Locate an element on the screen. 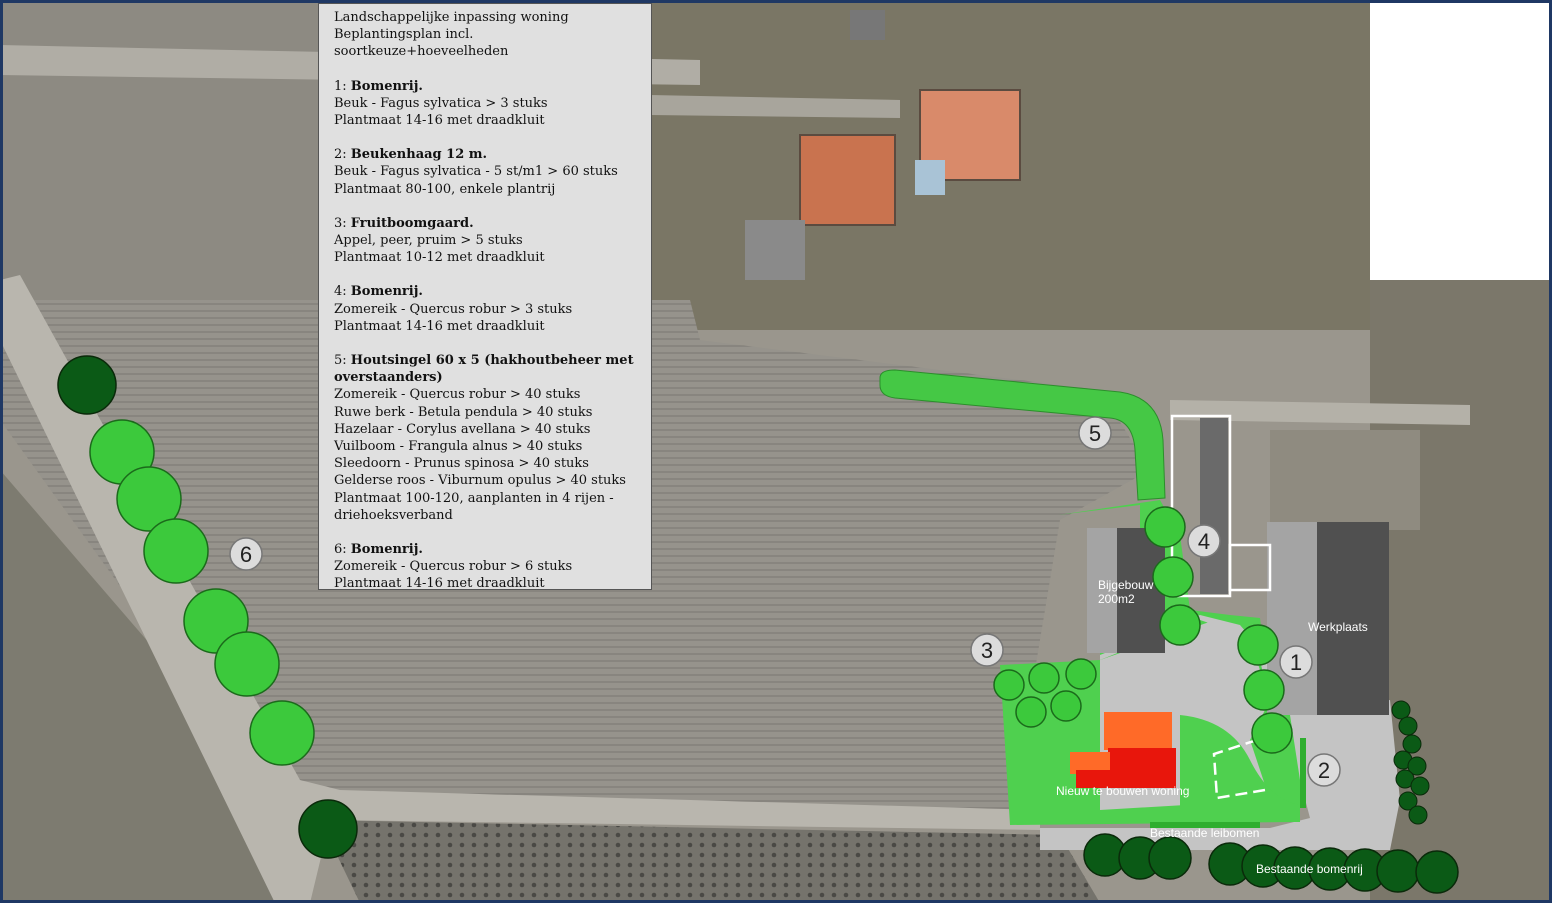  legend-item-line: Vuilboom - Frangula alnus > 40 stuks is located at coordinates (458, 447).